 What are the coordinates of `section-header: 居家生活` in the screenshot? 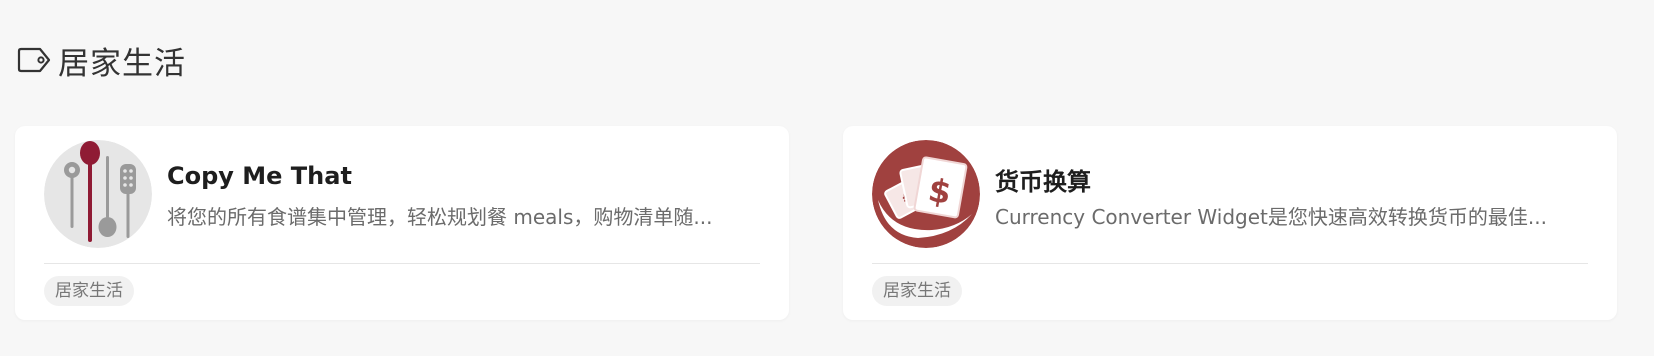 It's located at (101, 61).